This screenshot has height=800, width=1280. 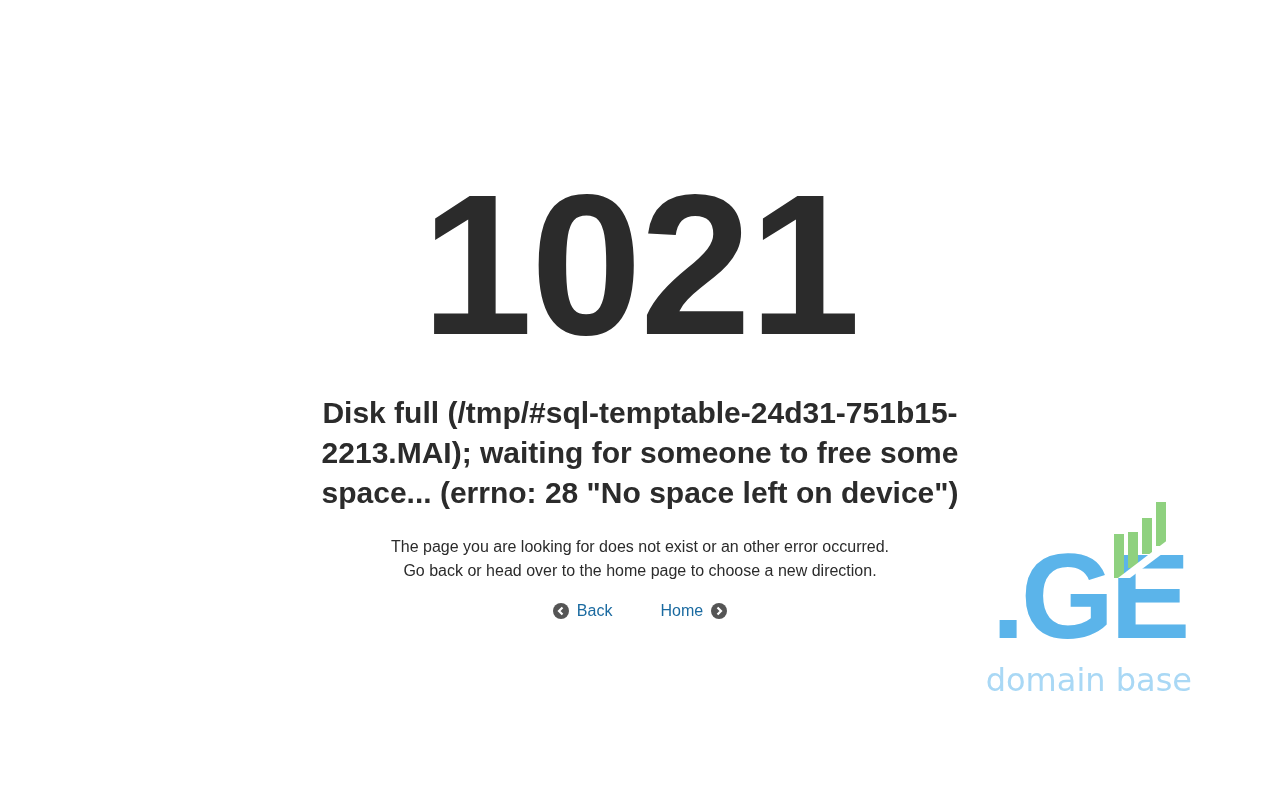 What do you see at coordinates (640, 547) in the screenshot?
I see `info-text: The page you are looking for does not exist or an other error occurred.` at bounding box center [640, 547].